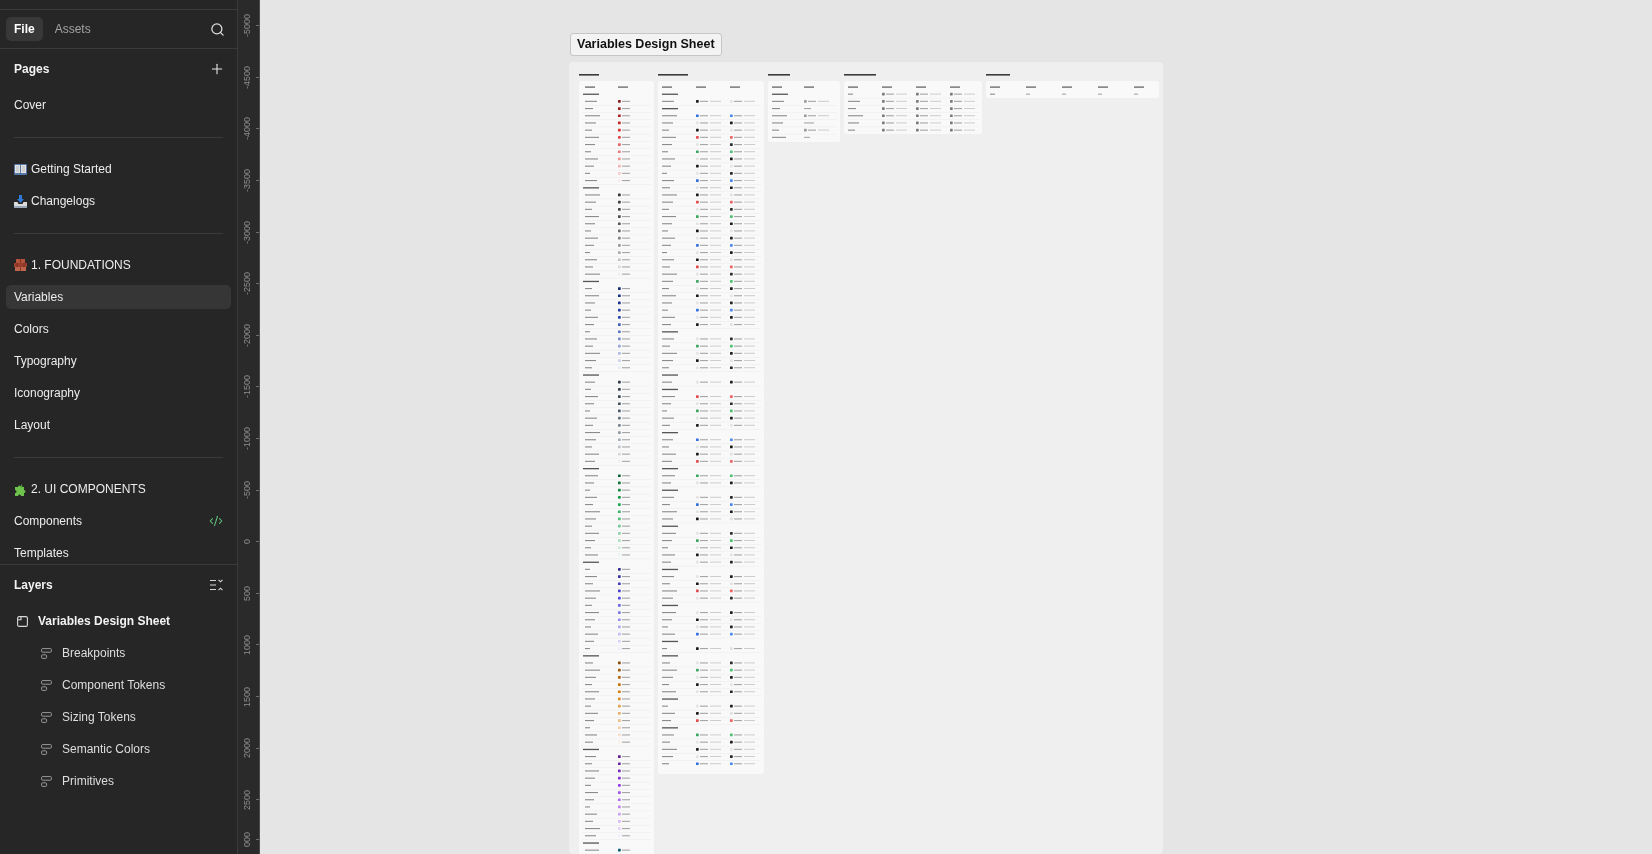 This screenshot has height=854, width=1652. I want to click on page-item: 1. FOUNDATIONS, so click(72, 265).